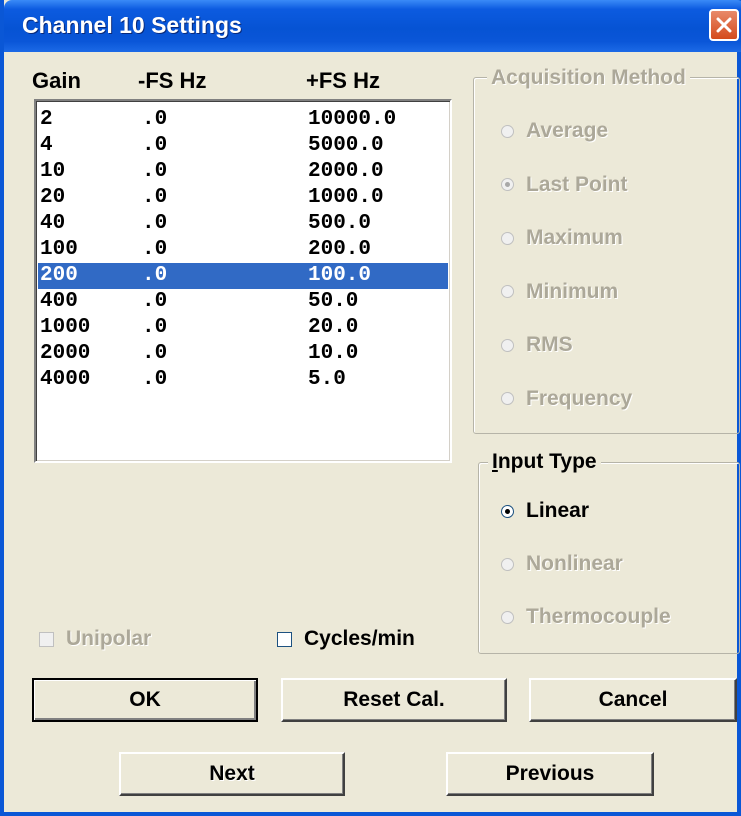  What do you see at coordinates (577, 184) in the screenshot?
I see `radio-label: Last Point` at bounding box center [577, 184].